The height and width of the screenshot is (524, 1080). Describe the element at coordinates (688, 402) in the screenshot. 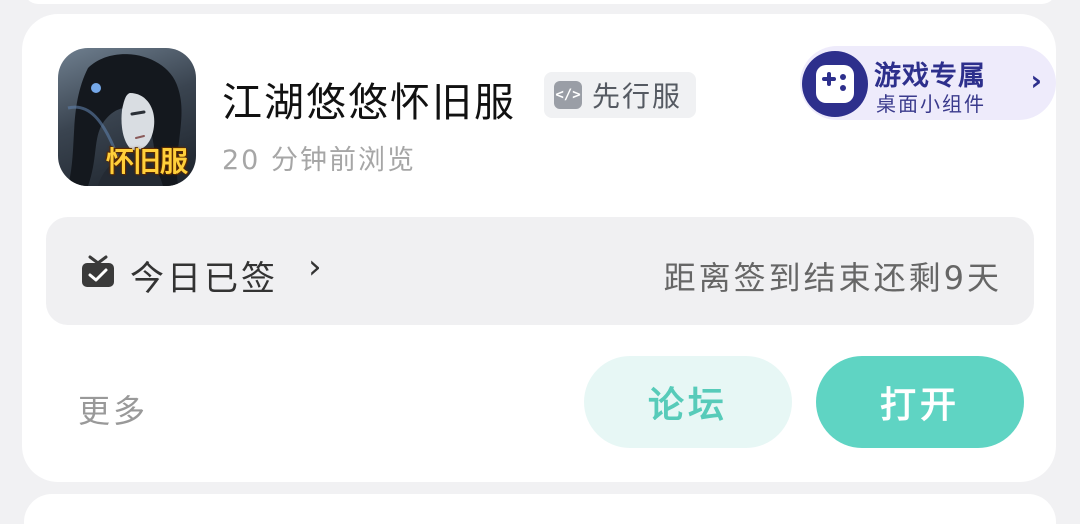

I see `forum-button: 论坛` at that location.